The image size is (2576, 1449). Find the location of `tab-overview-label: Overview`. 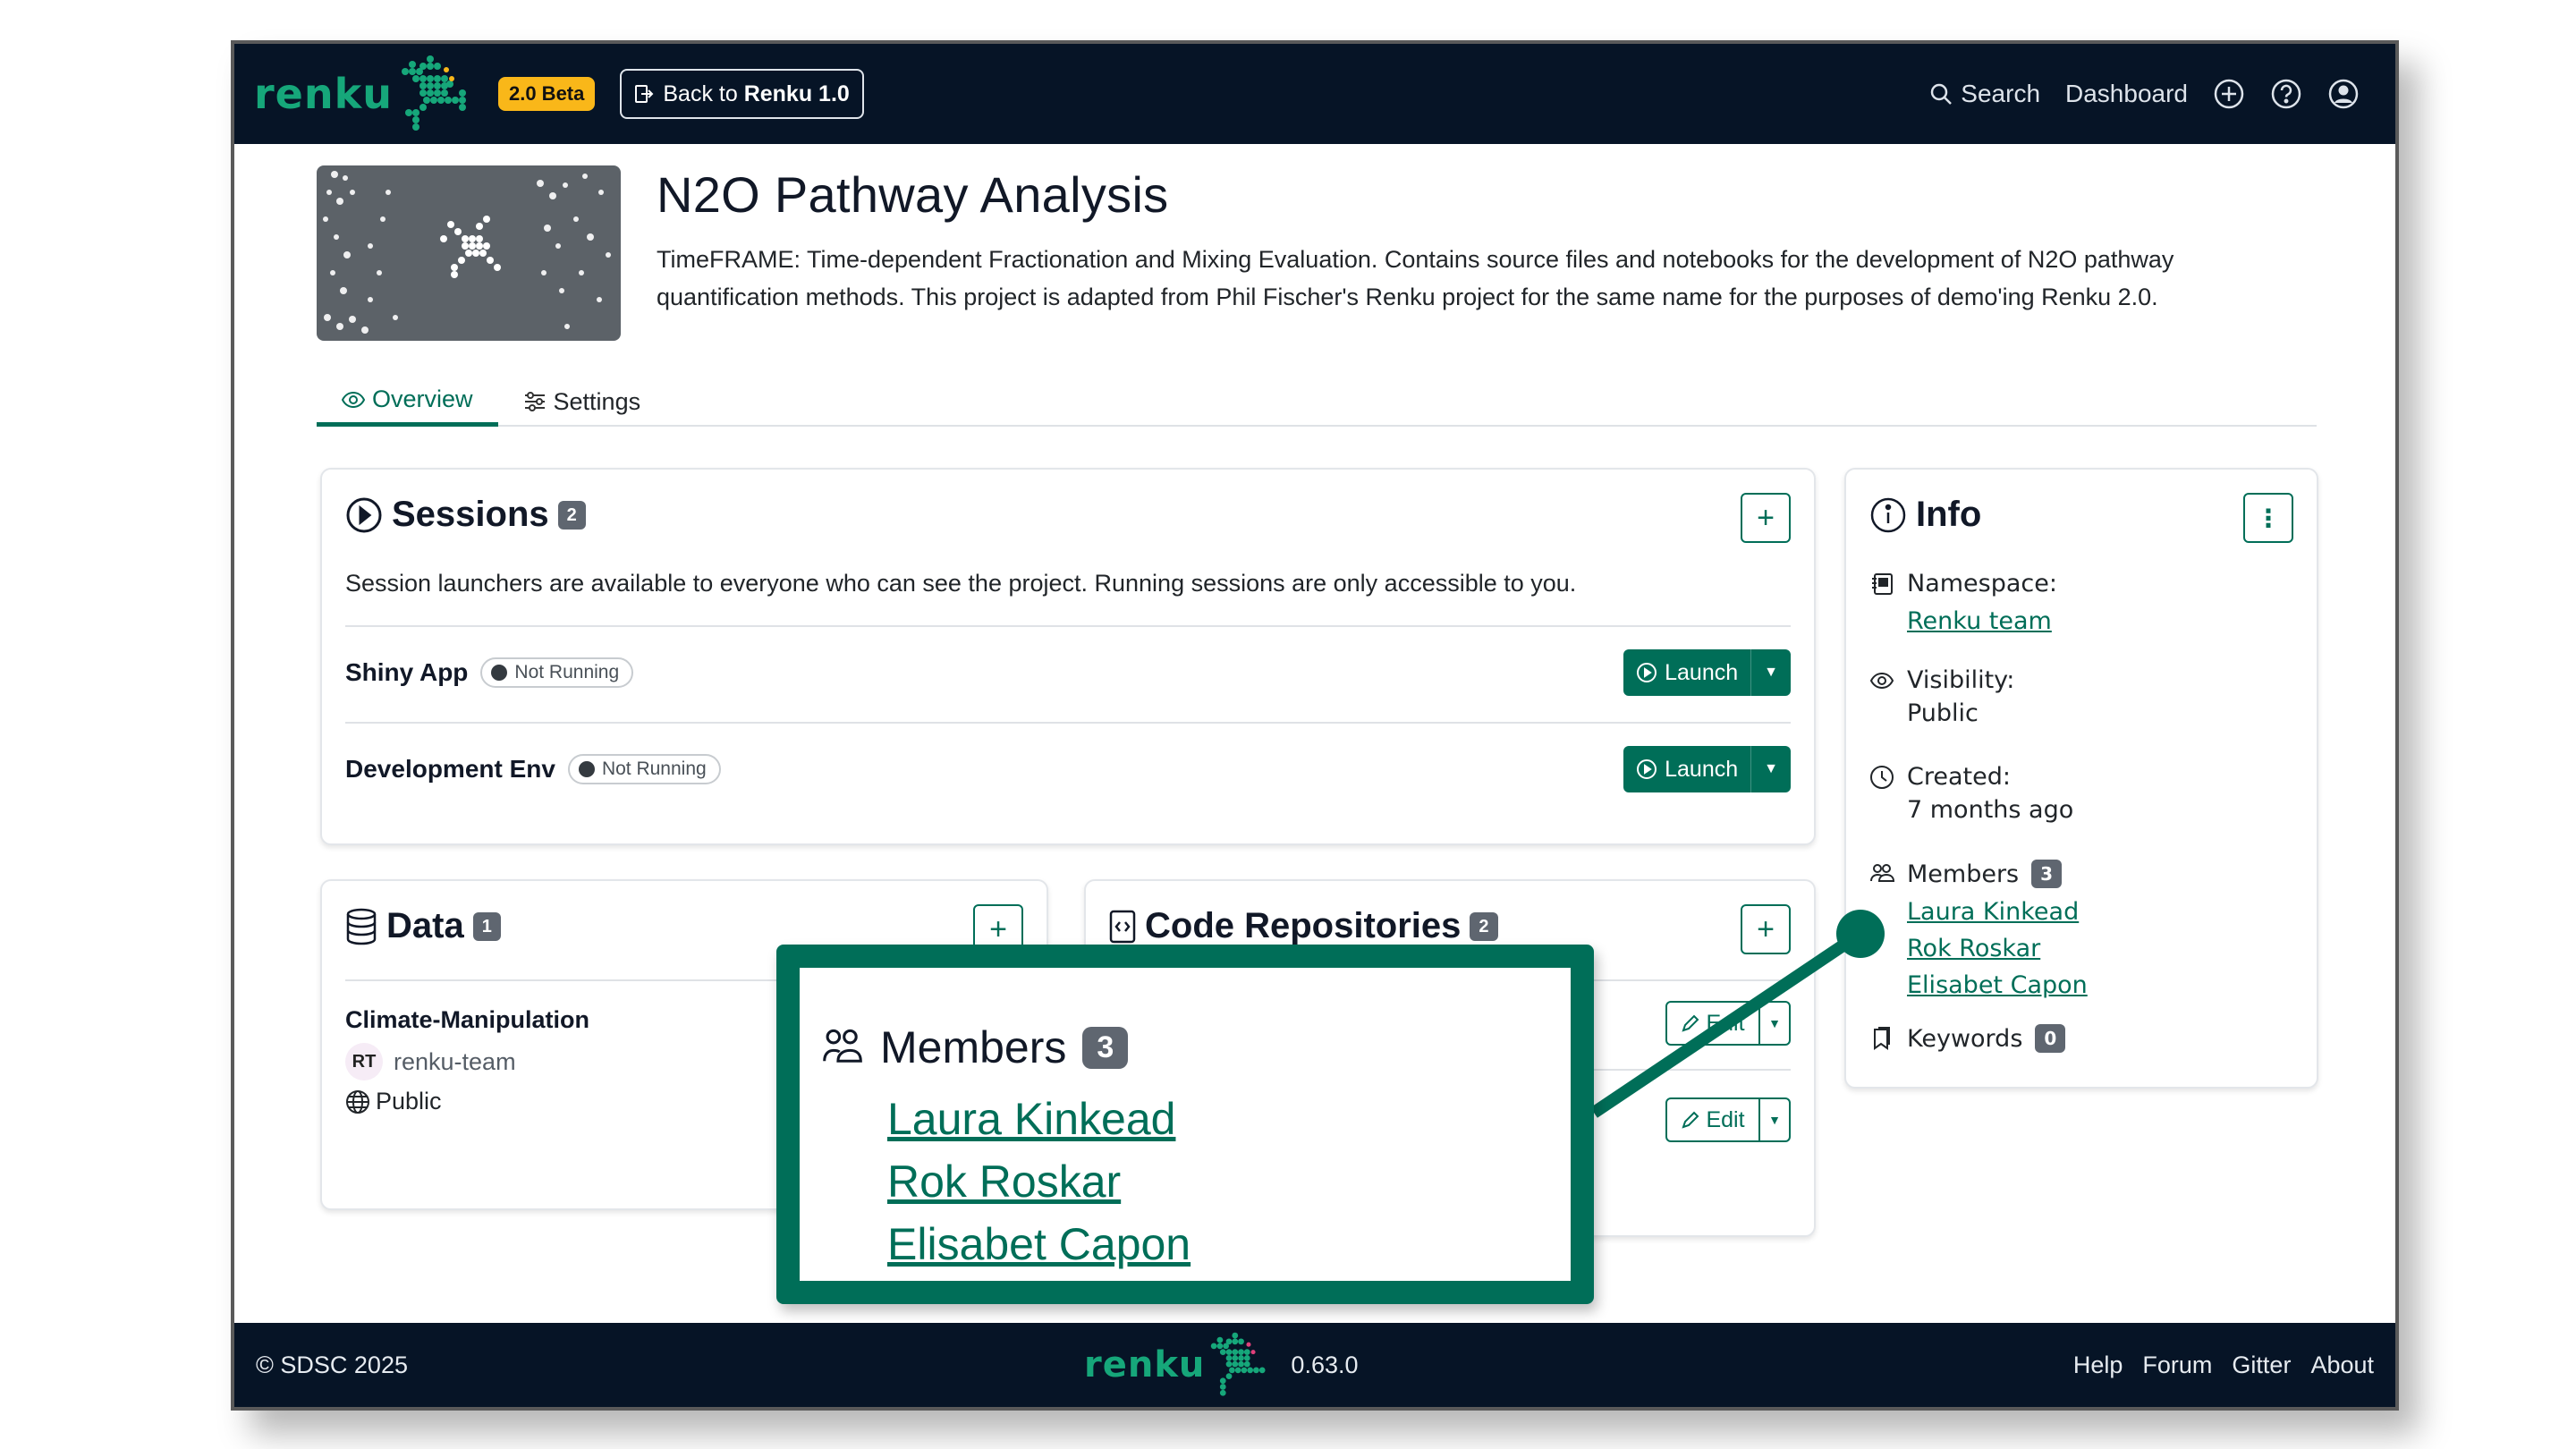

tab-overview-label: Overview is located at coordinates (422, 399).